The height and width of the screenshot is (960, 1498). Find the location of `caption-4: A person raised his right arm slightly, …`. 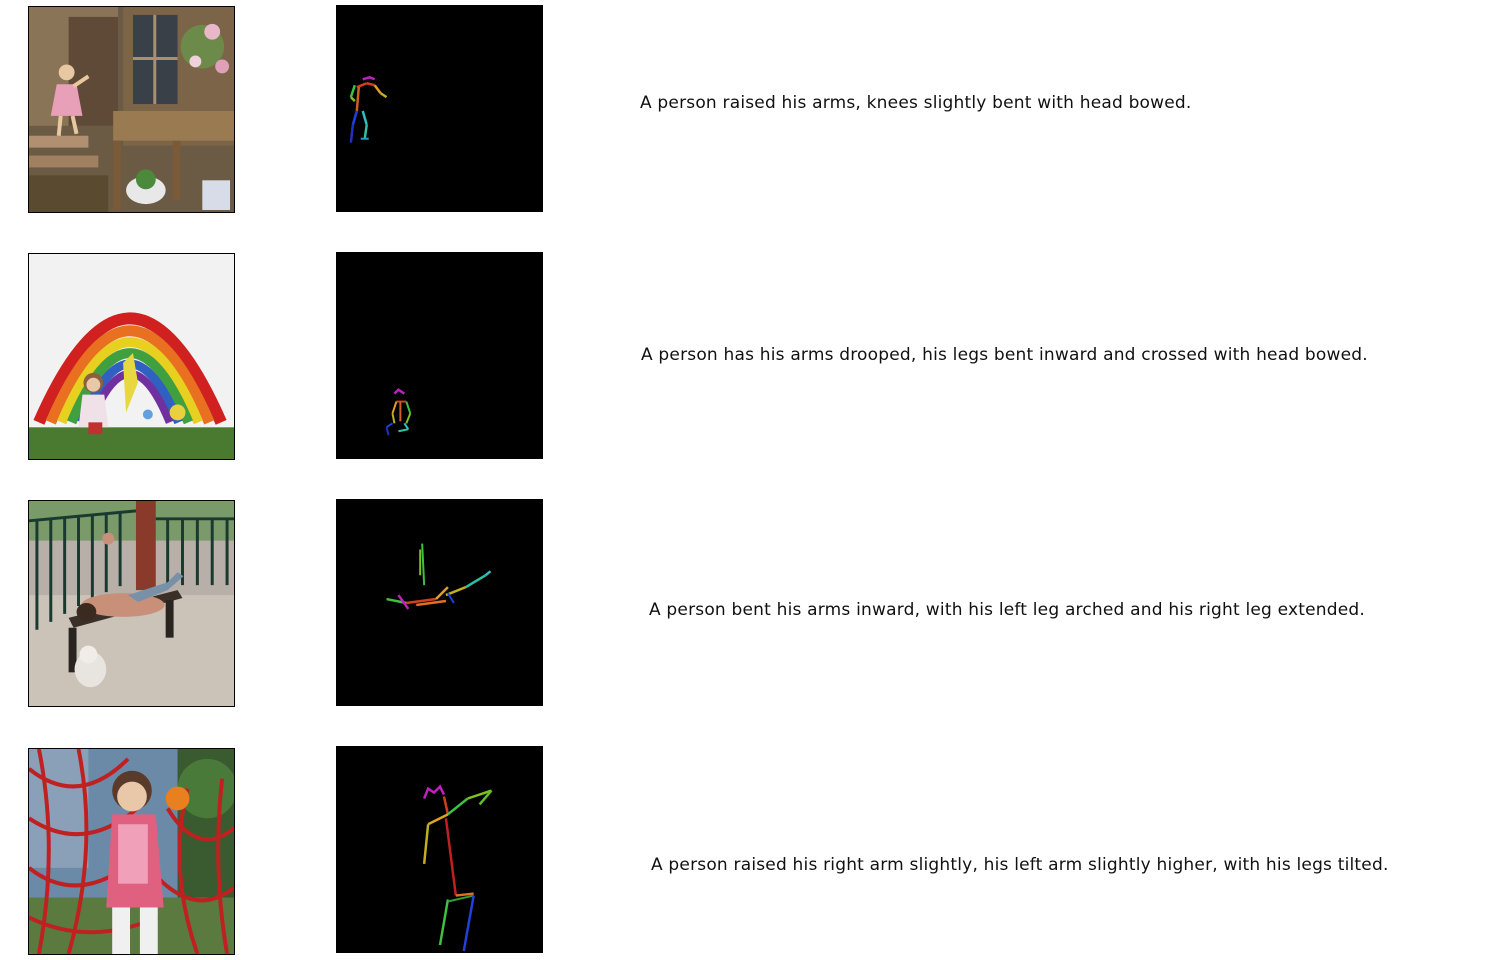

caption-4: A person raised his right arm slightly, … is located at coordinates (1020, 865).